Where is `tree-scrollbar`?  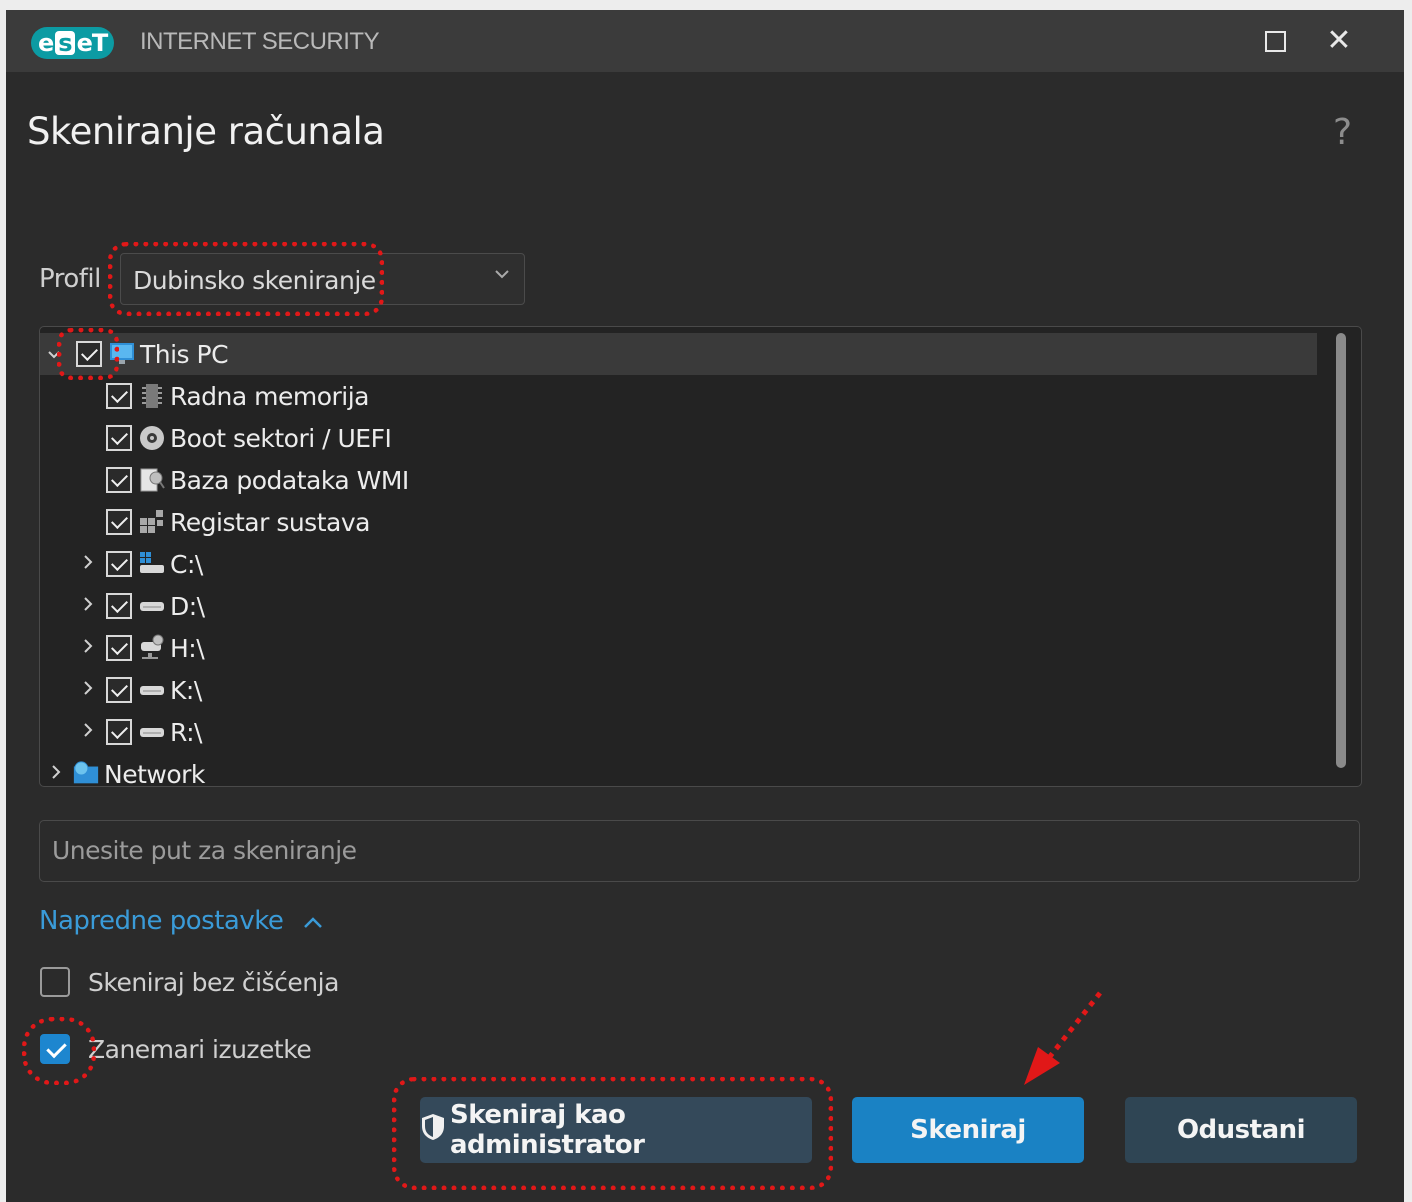 tree-scrollbar is located at coordinates (1341, 550).